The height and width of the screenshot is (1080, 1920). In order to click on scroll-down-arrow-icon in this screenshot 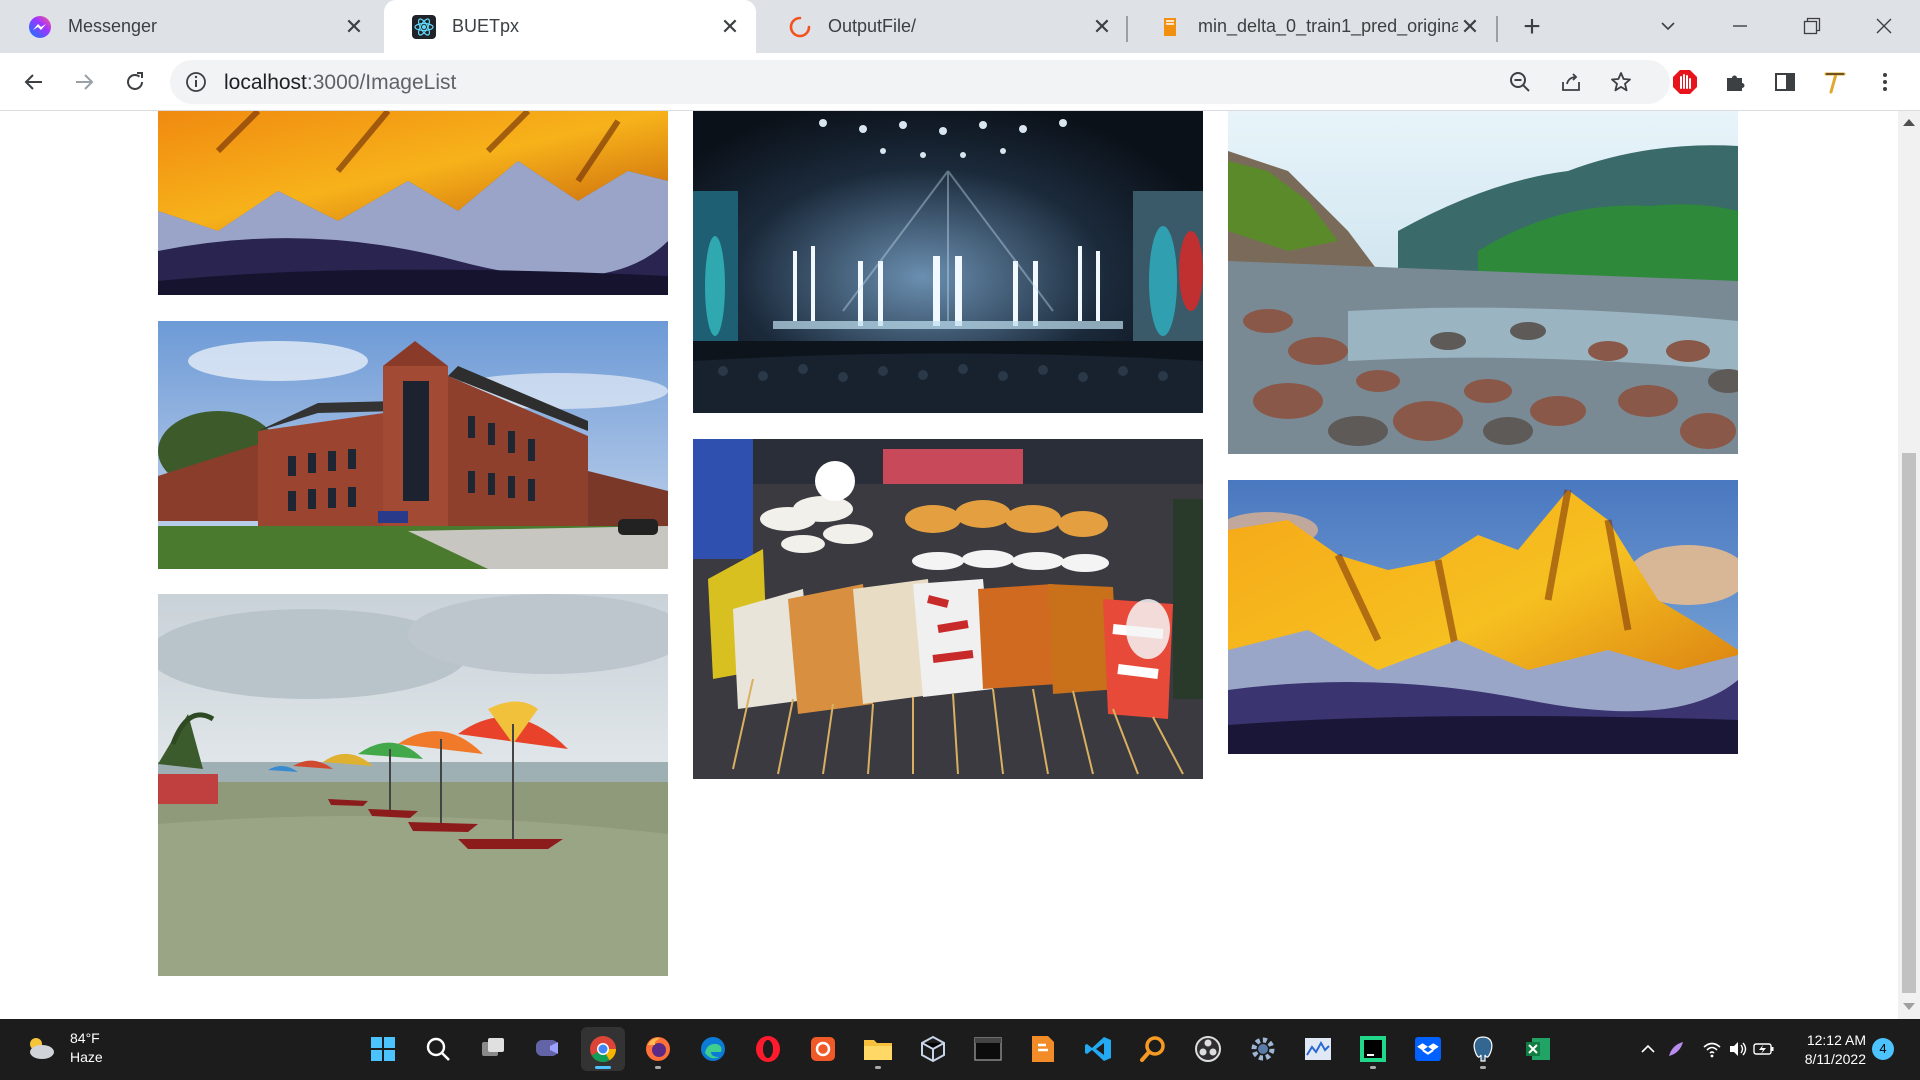, I will do `click(1909, 1006)`.